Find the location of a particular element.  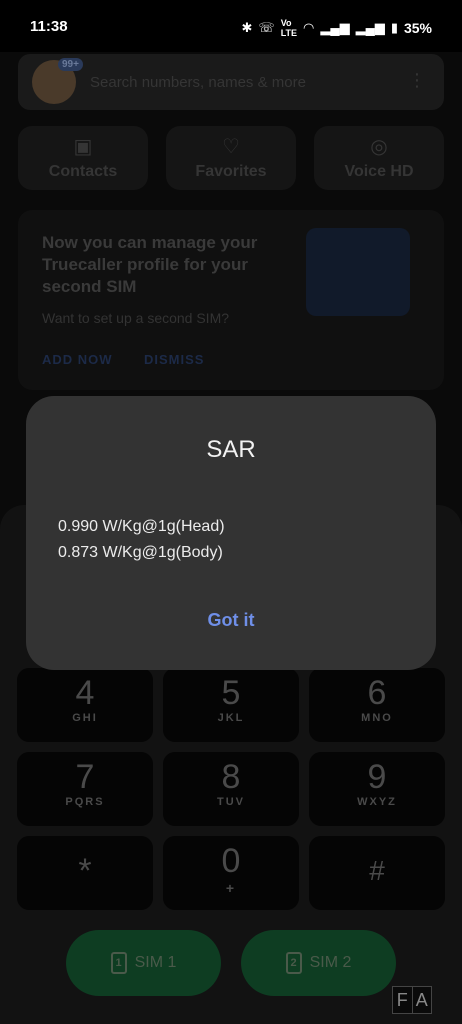

sim-card-icon: 2 is located at coordinates (293, 963).